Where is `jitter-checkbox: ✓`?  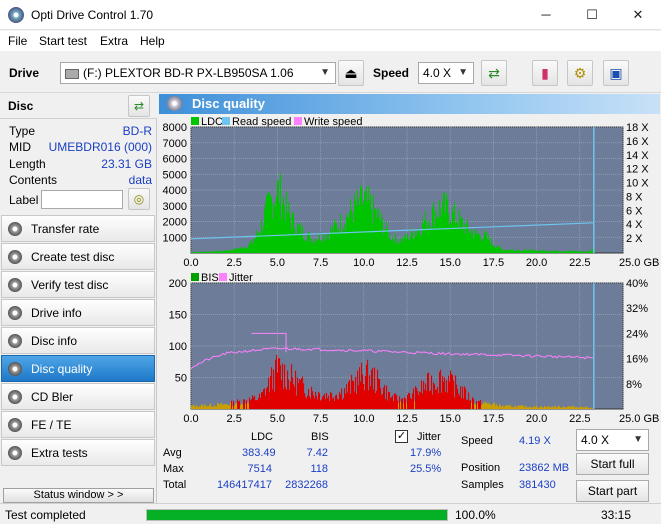 jitter-checkbox: ✓ is located at coordinates (401, 436).